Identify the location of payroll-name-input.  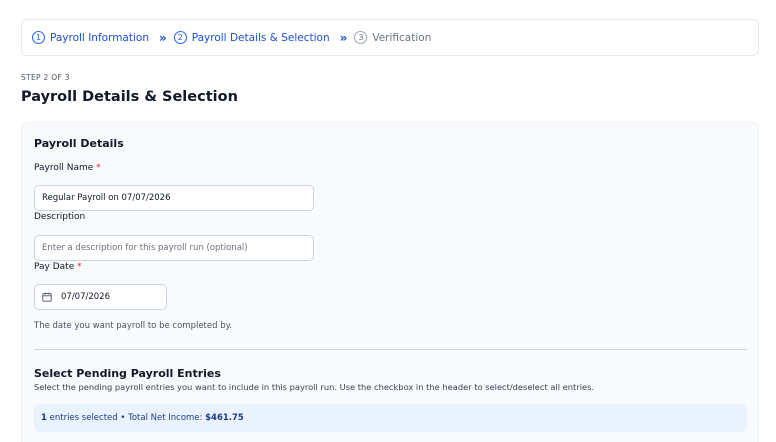
(174, 198).